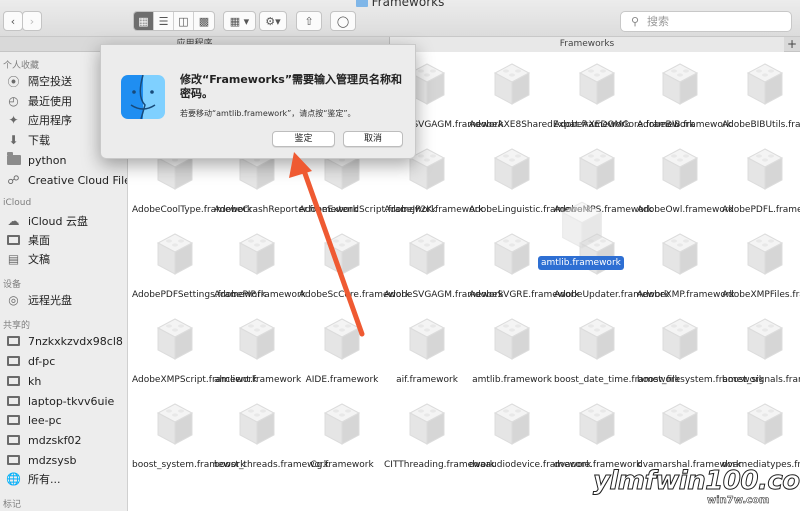 This screenshot has height=511, width=800. What do you see at coordinates (327, 244) in the screenshot?
I see `annotation-arrow` at bounding box center [327, 244].